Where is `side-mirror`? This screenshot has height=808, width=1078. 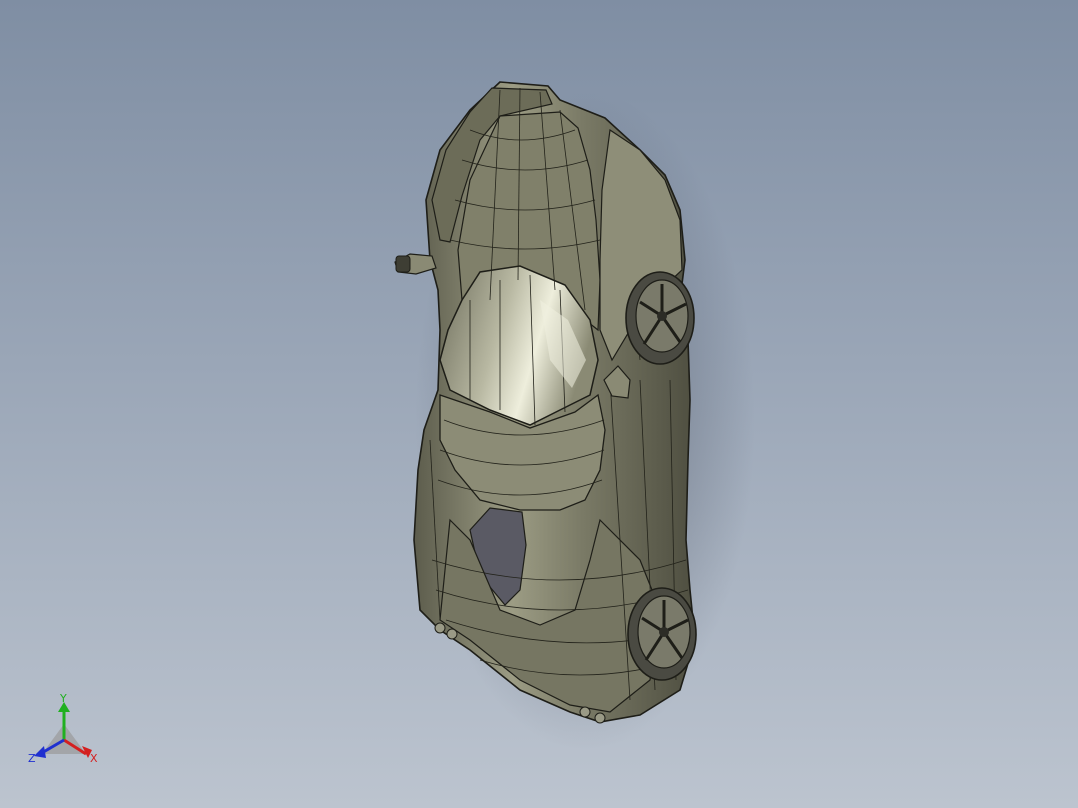 side-mirror is located at coordinates (415, 264).